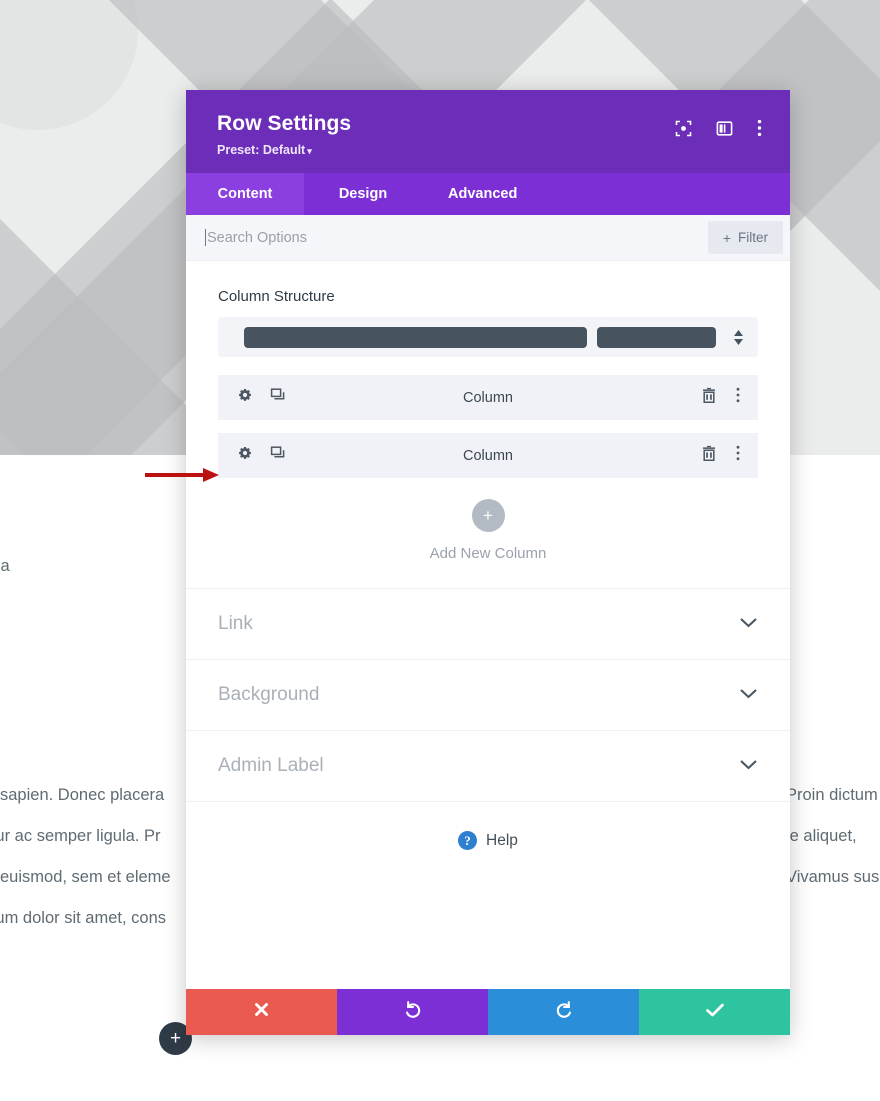  I want to click on column-list: Column Column, so click(488, 417).